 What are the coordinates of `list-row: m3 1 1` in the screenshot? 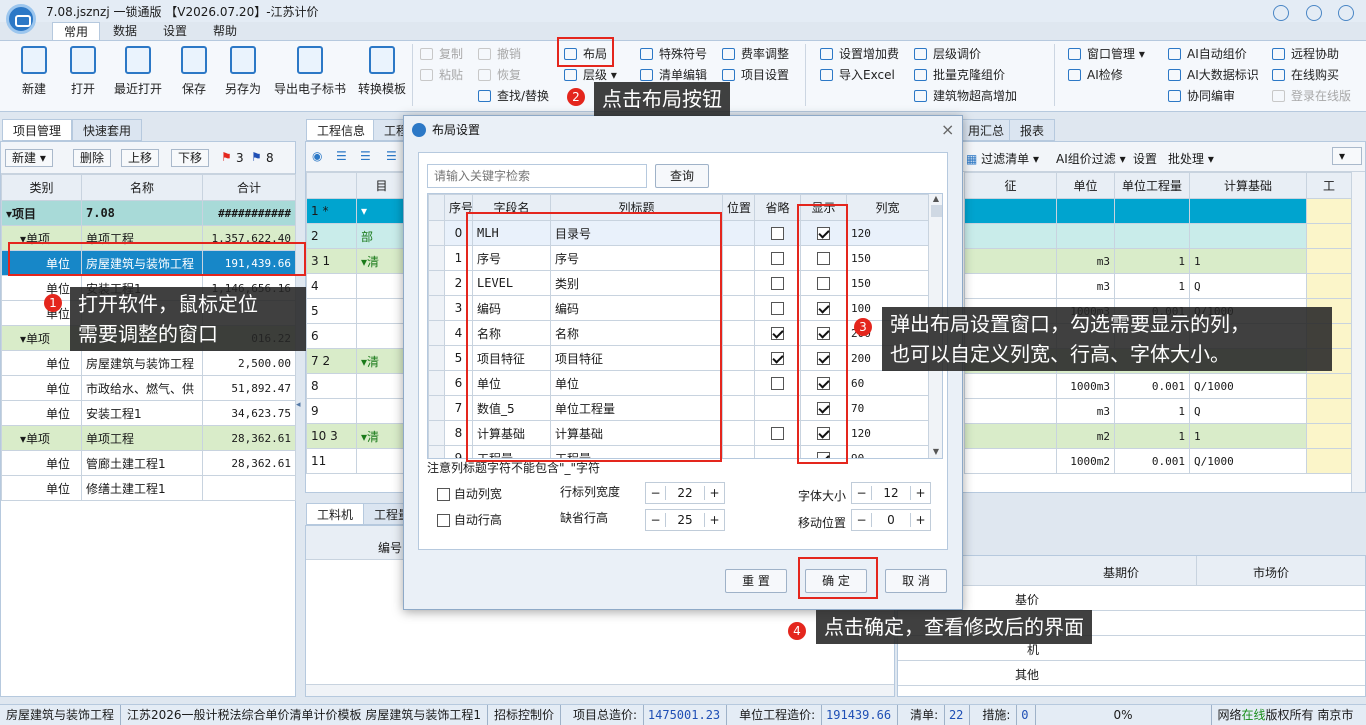 It's located at (1158, 261).